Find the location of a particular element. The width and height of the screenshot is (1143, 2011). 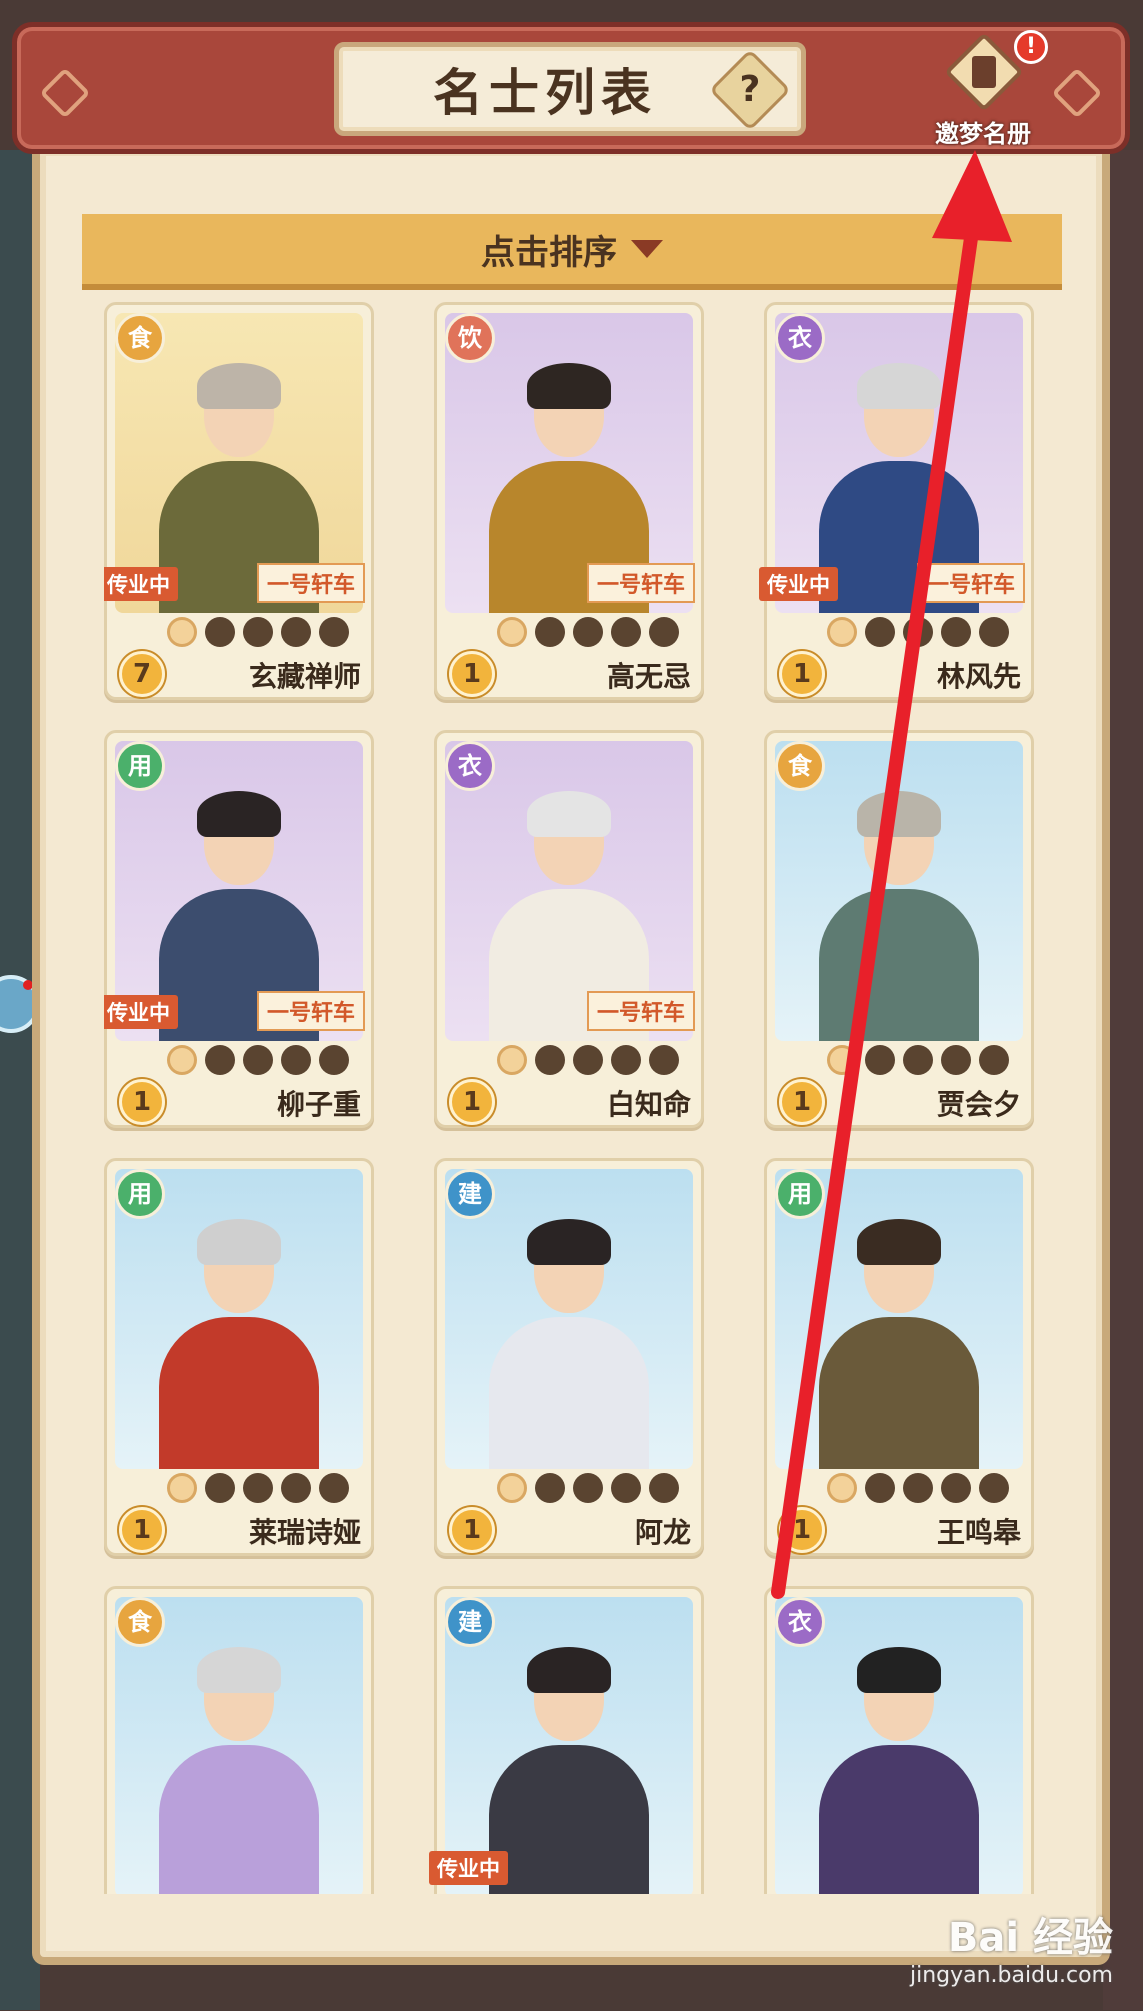

celebrity-card: 食 1 贾会夕 is located at coordinates (899, 929).